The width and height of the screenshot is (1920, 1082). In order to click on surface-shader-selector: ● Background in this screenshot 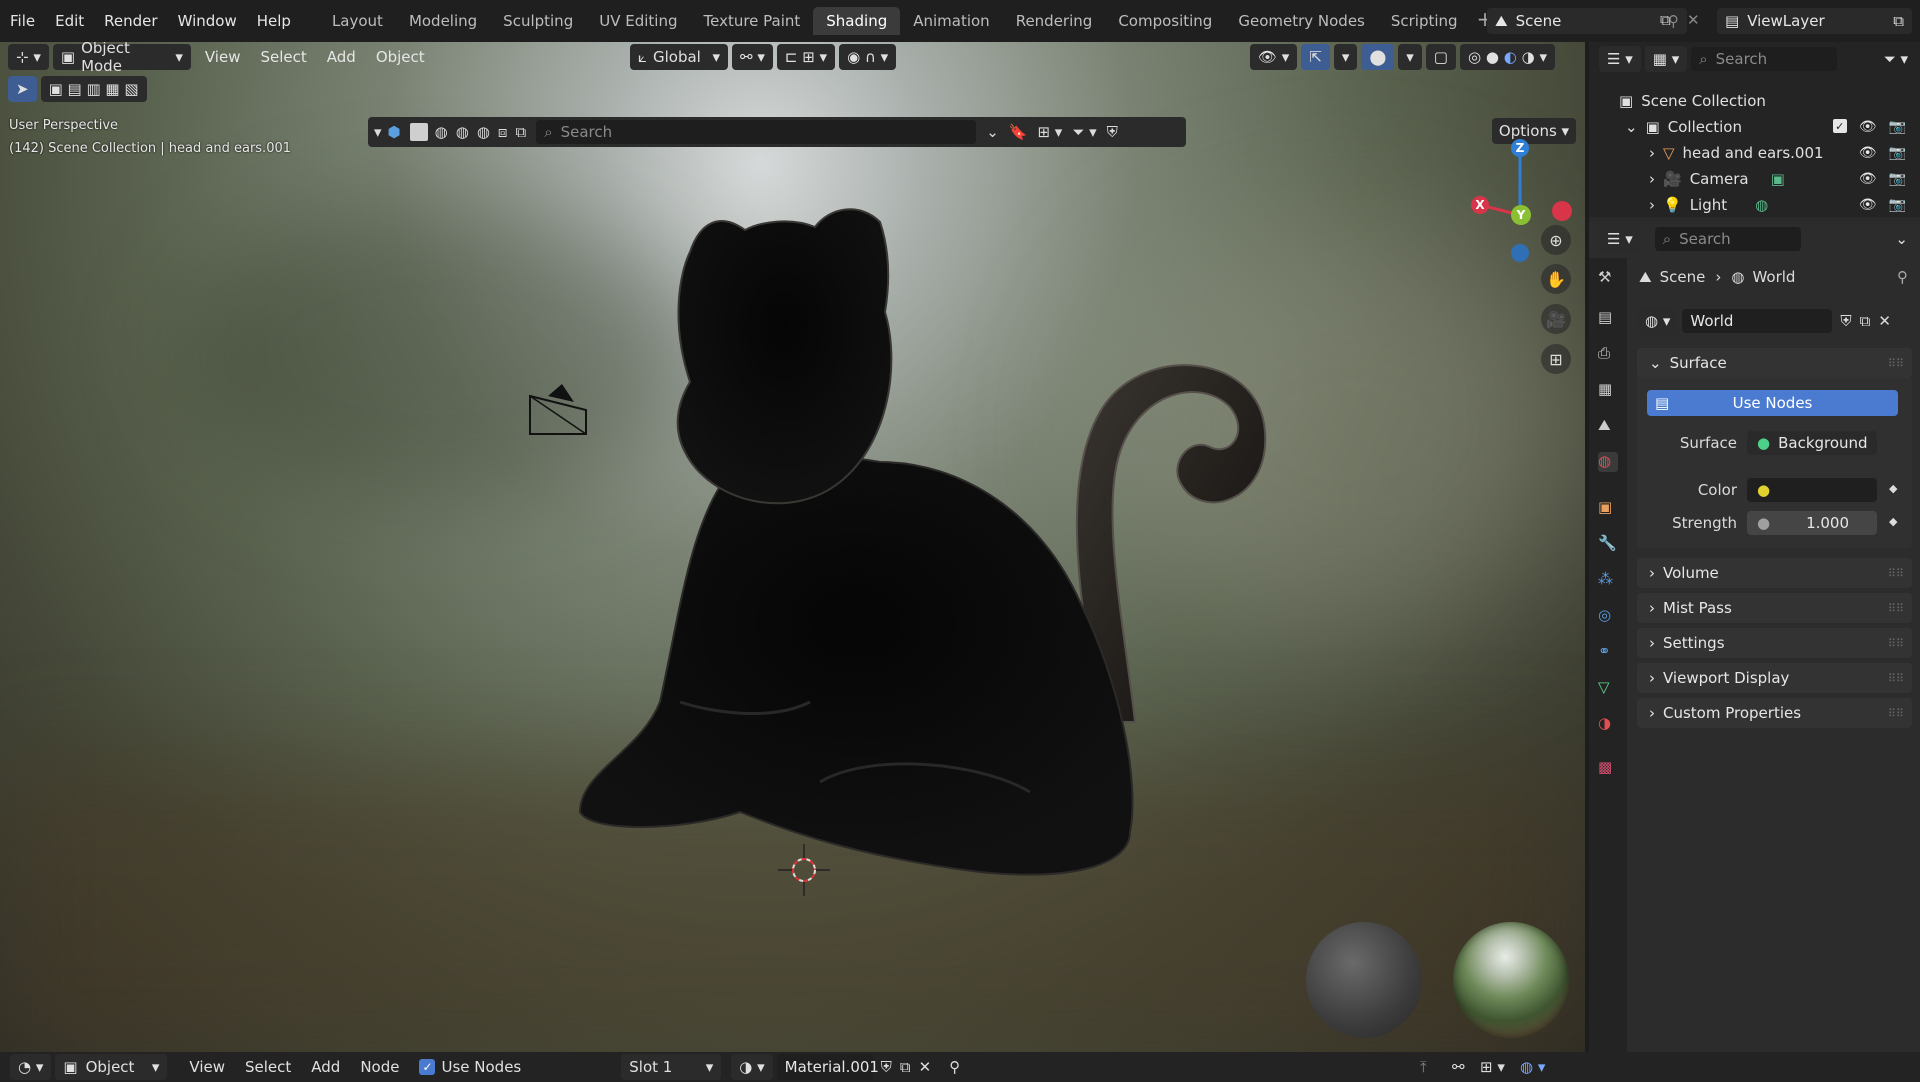, I will do `click(1812, 443)`.